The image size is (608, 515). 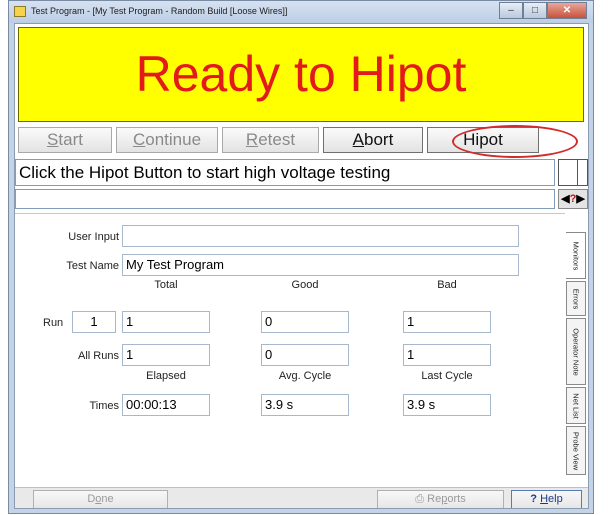 What do you see at coordinates (277, 139) in the screenshot?
I see `retest-button-label: etest` at bounding box center [277, 139].